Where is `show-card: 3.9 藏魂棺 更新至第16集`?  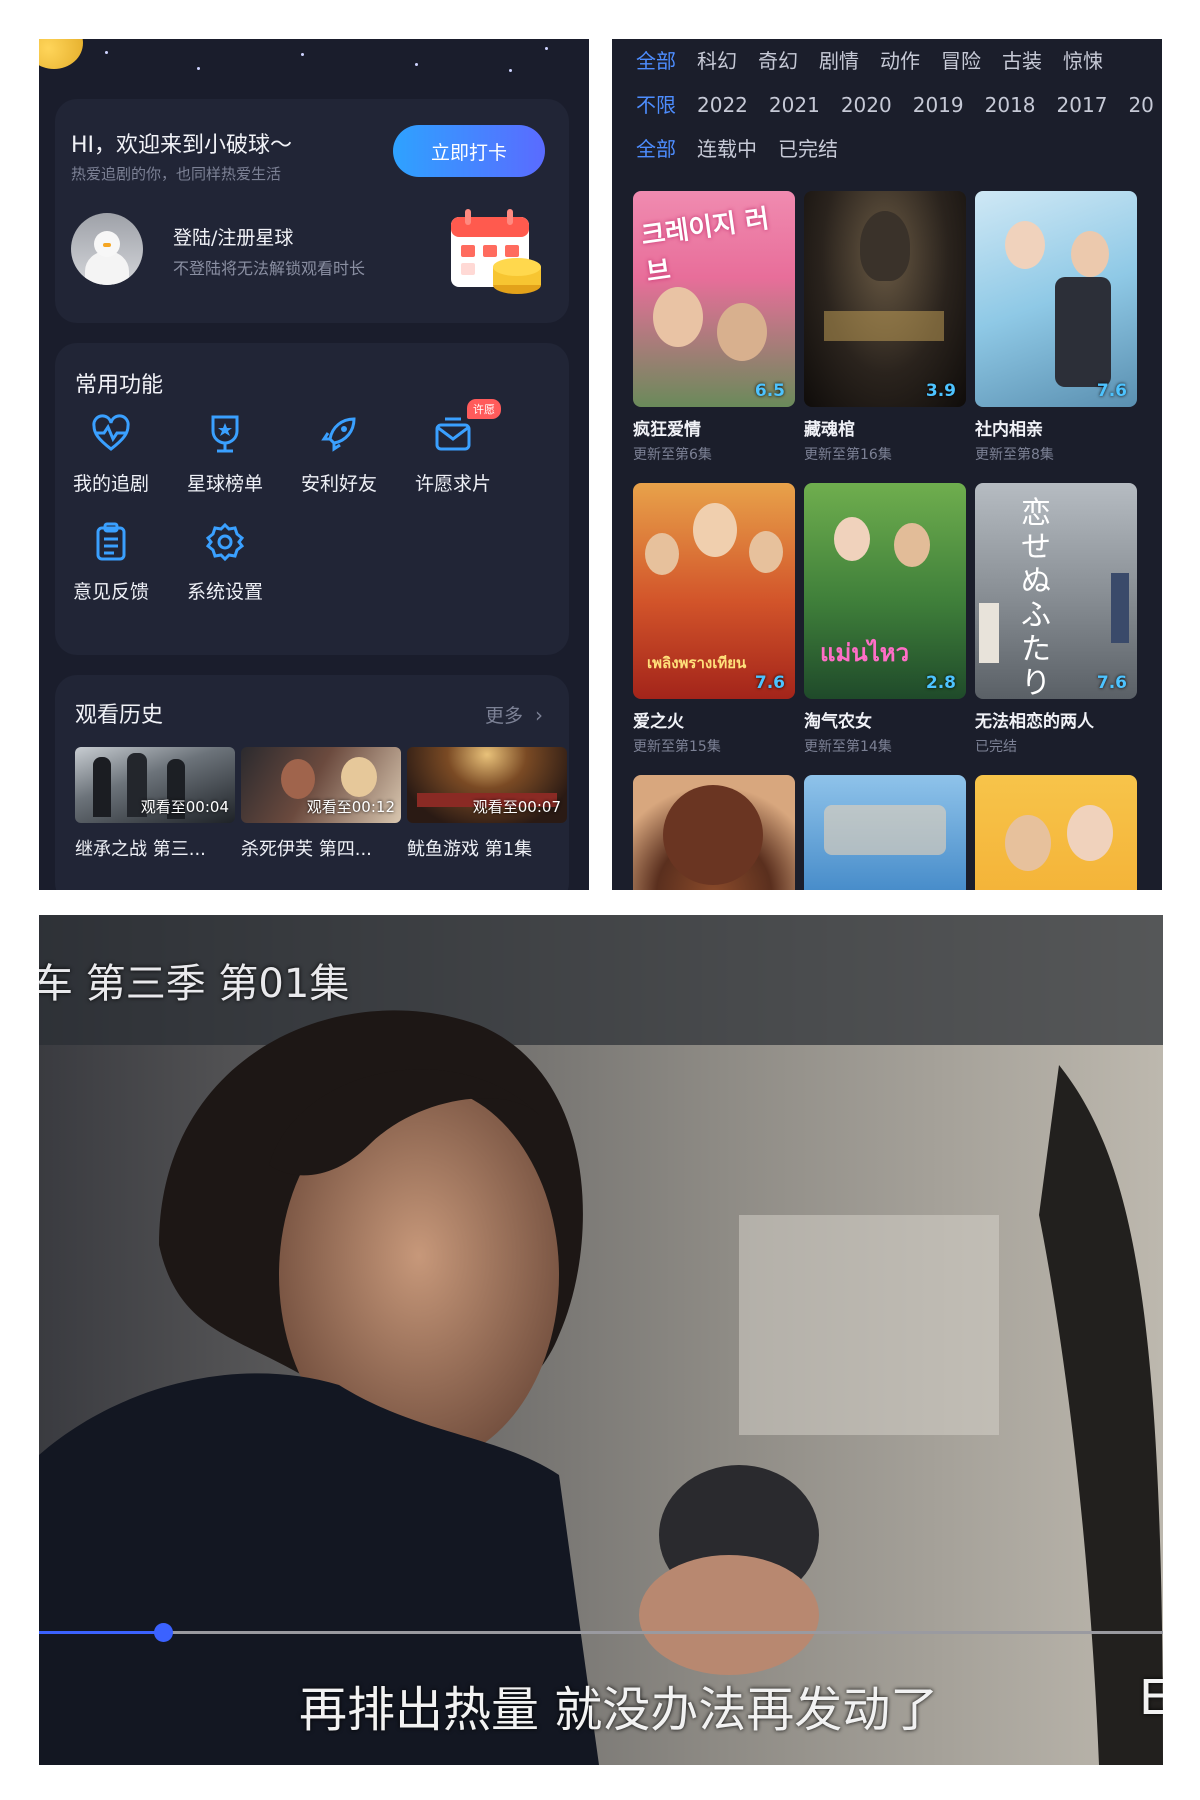
show-card: 3.9 藏魂棺 更新至第16集 is located at coordinates (885, 327).